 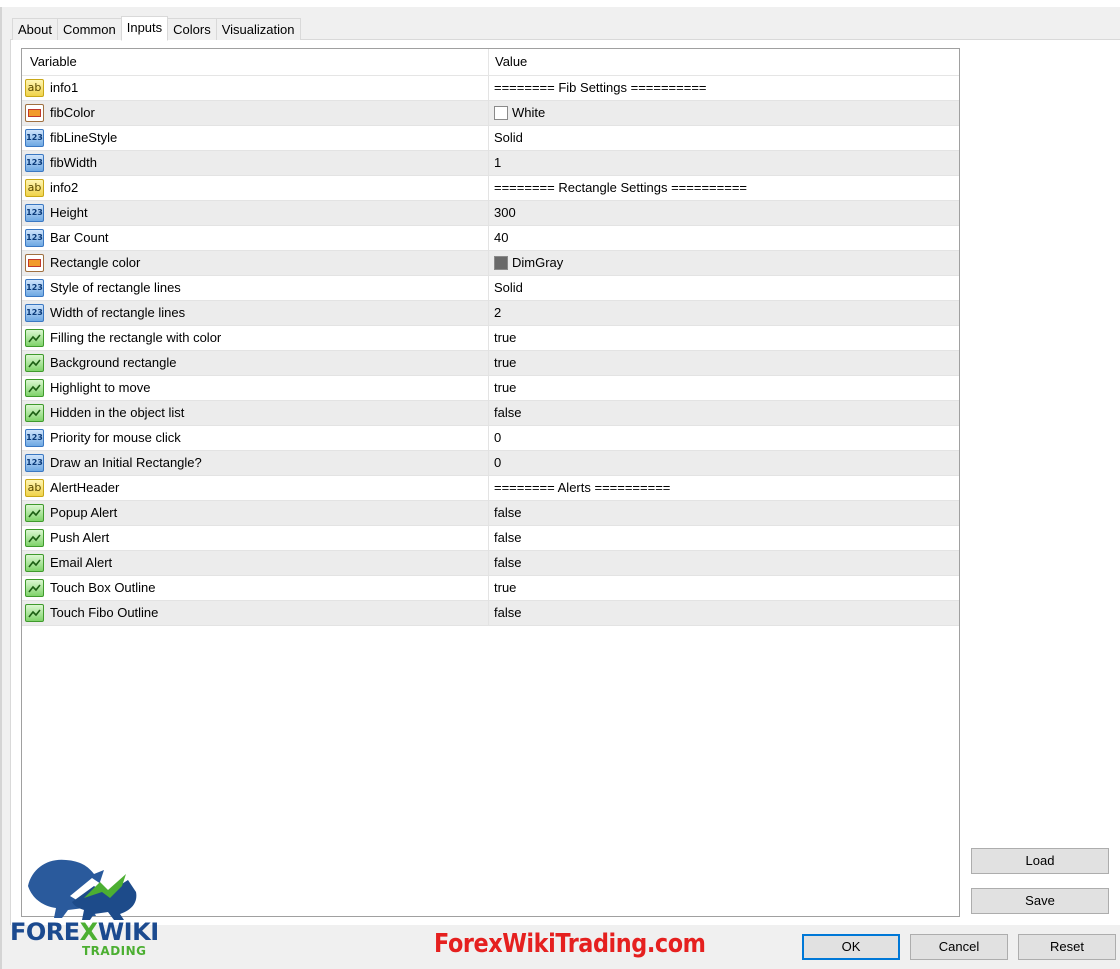 I want to click on logo-forex-text: FORE, so click(x=45, y=932).